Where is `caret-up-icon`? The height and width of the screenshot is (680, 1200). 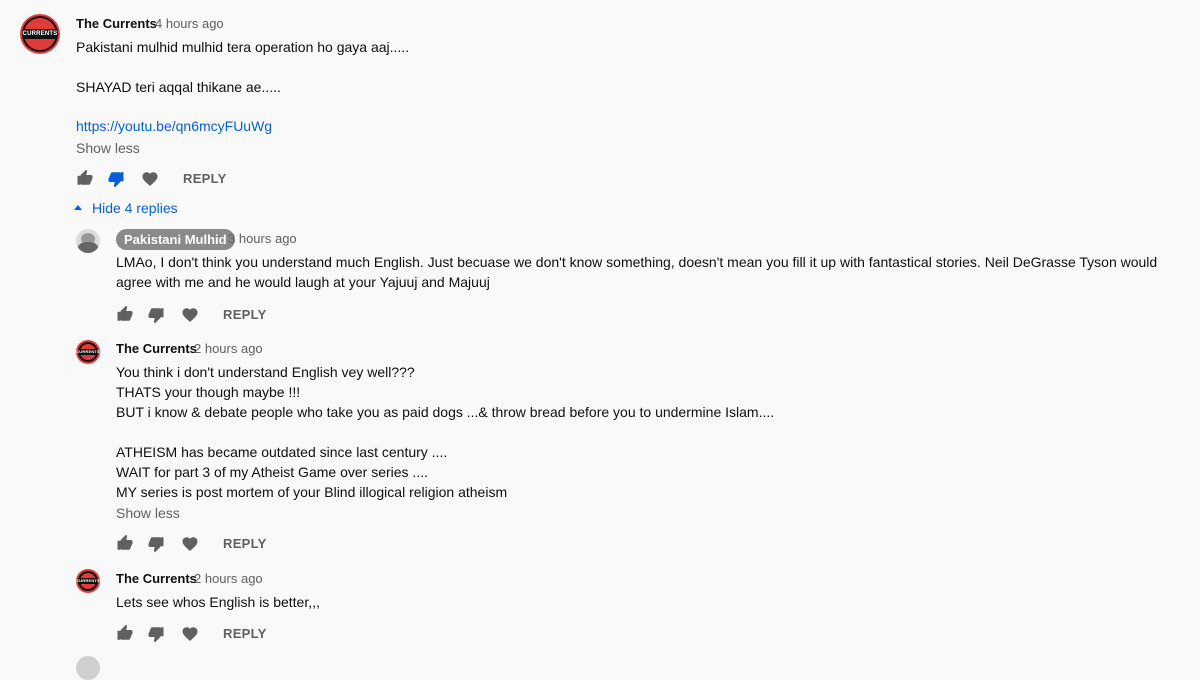 caret-up-icon is located at coordinates (78, 207).